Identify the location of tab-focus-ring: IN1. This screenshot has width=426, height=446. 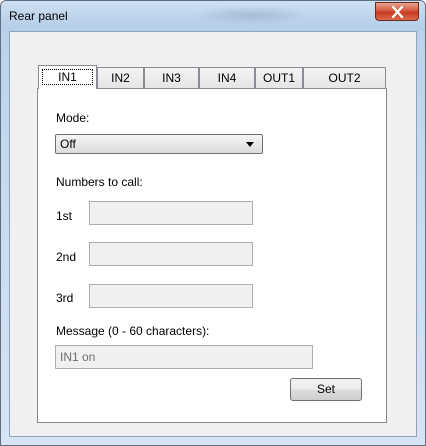
(67, 77).